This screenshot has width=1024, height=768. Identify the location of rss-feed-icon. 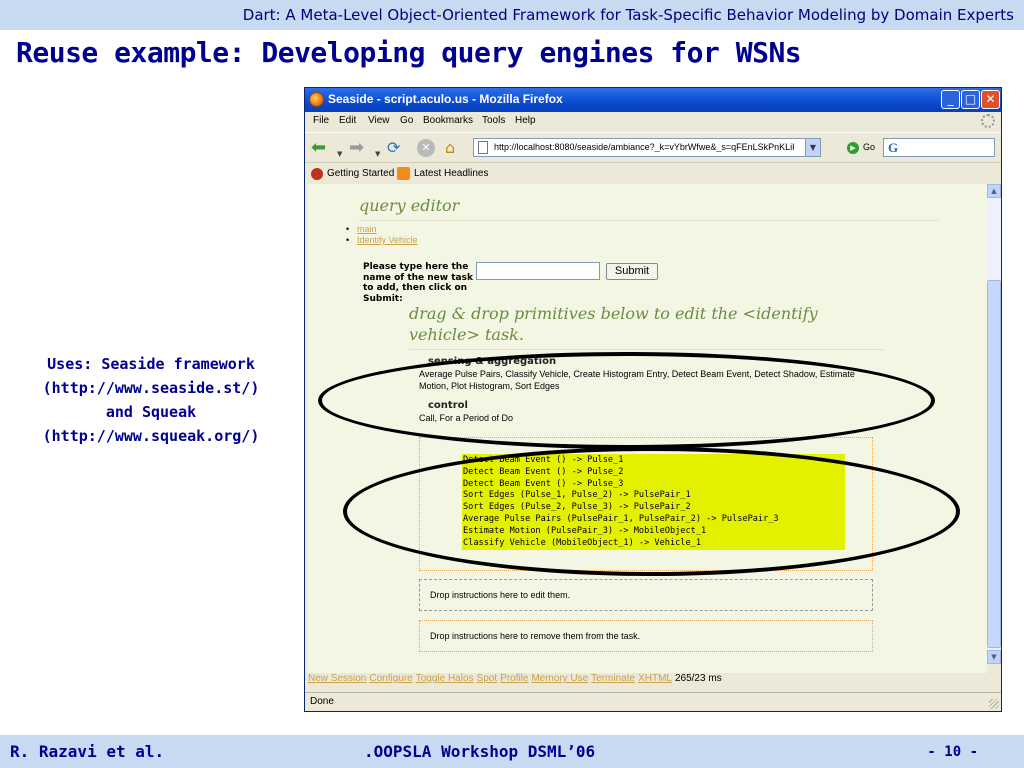
(403, 173).